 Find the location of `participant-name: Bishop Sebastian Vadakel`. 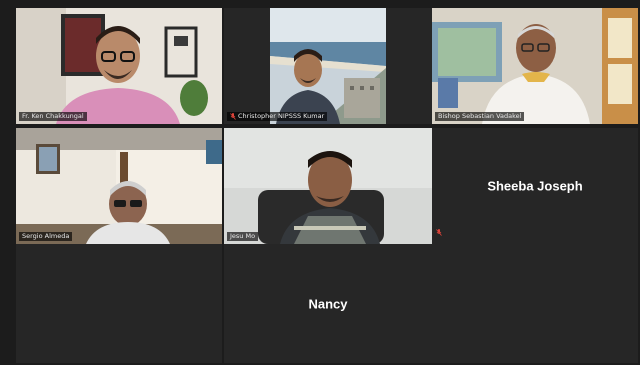

participant-name: Bishop Sebastian Vadakel is located at coordinates (480, 116).